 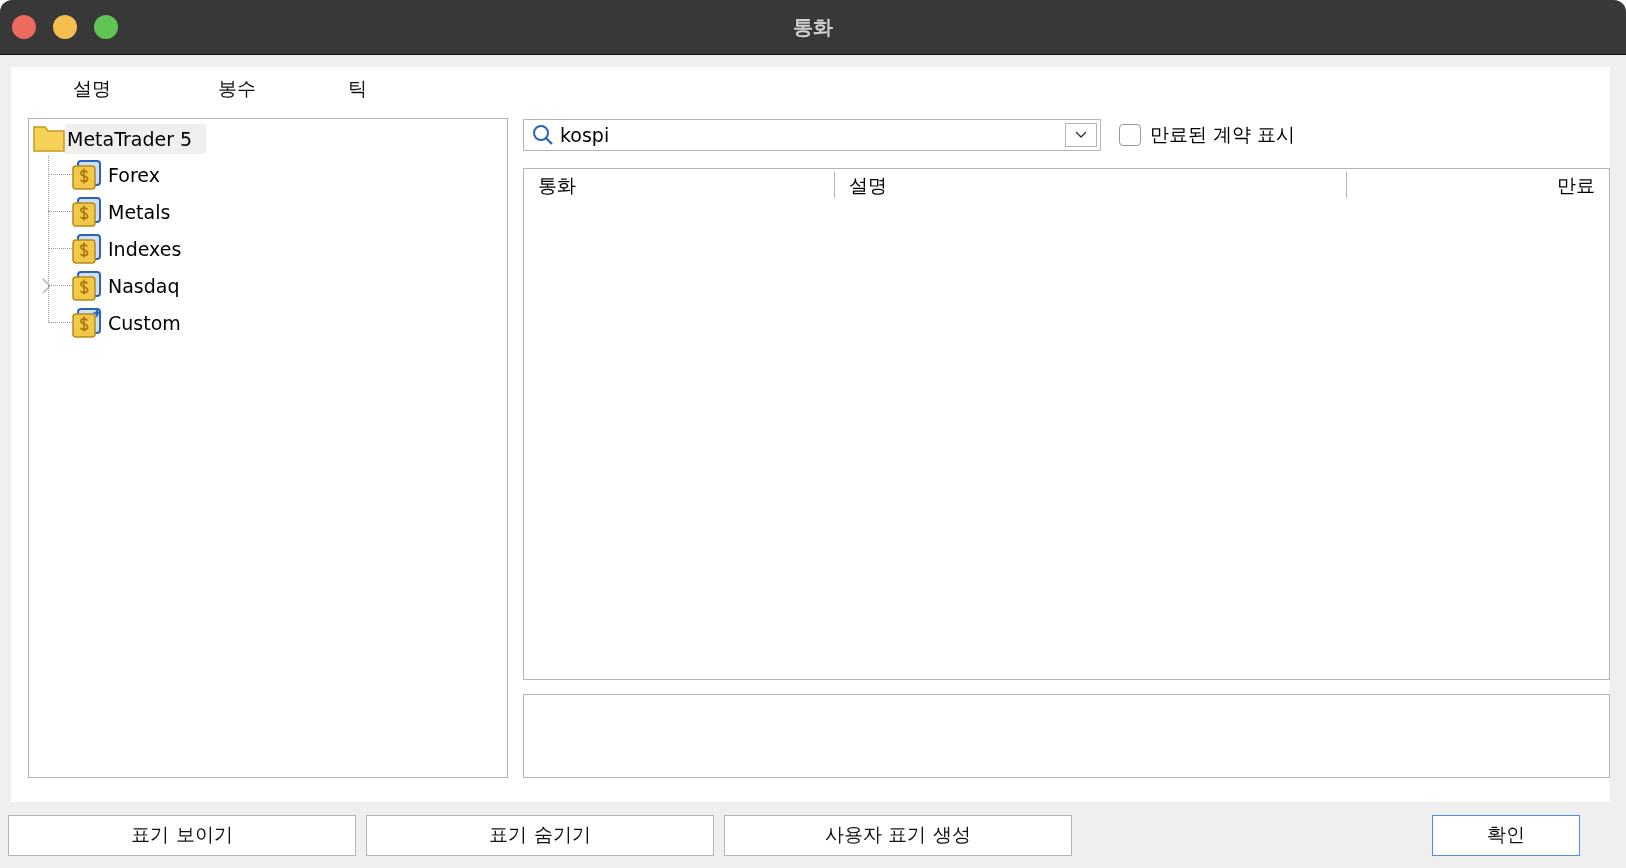 I want to click on chevron-down-icon, so click(x=1081, y=135).